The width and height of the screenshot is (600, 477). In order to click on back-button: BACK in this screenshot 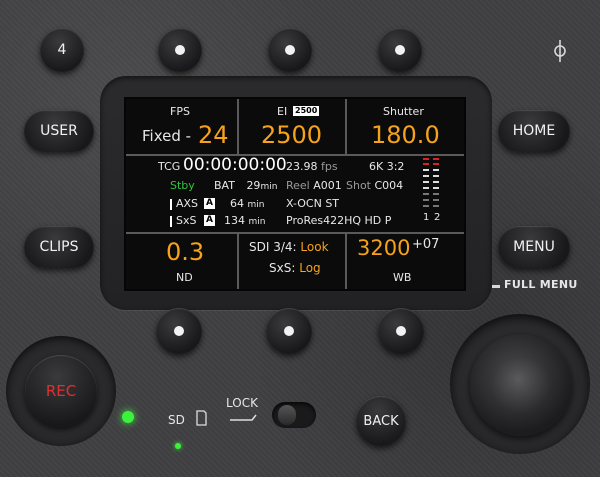, I will do `click(381, 421)`.